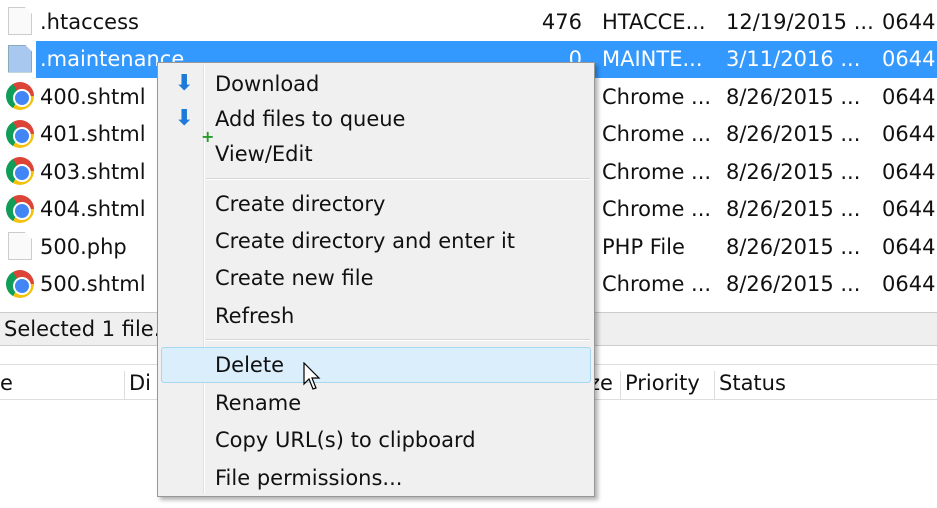  Describe the element at coordinates (93, 96) in the screenshot. I see `file-name: 400.shtml` at that location.